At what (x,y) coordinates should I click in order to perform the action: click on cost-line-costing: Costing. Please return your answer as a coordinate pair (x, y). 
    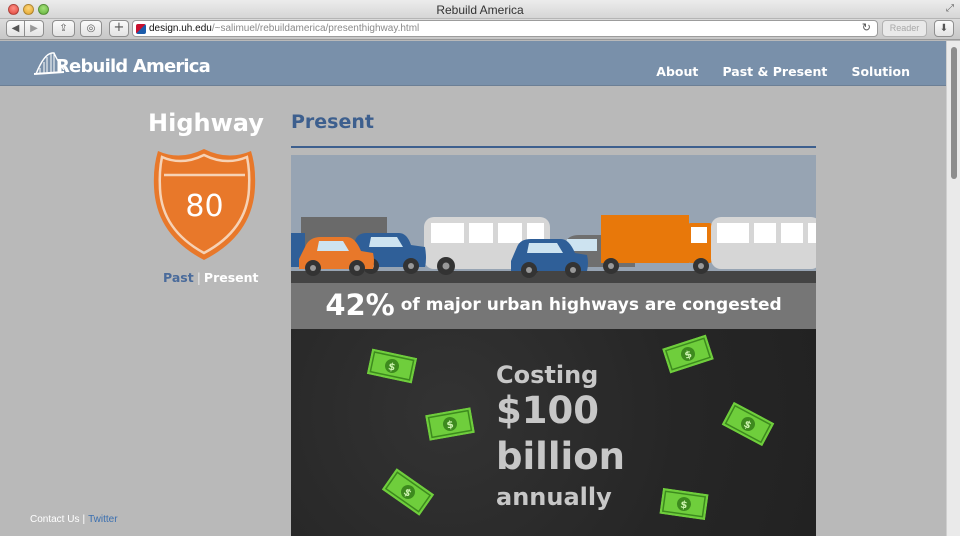
    Looking at the image, I should click on (547, 375).